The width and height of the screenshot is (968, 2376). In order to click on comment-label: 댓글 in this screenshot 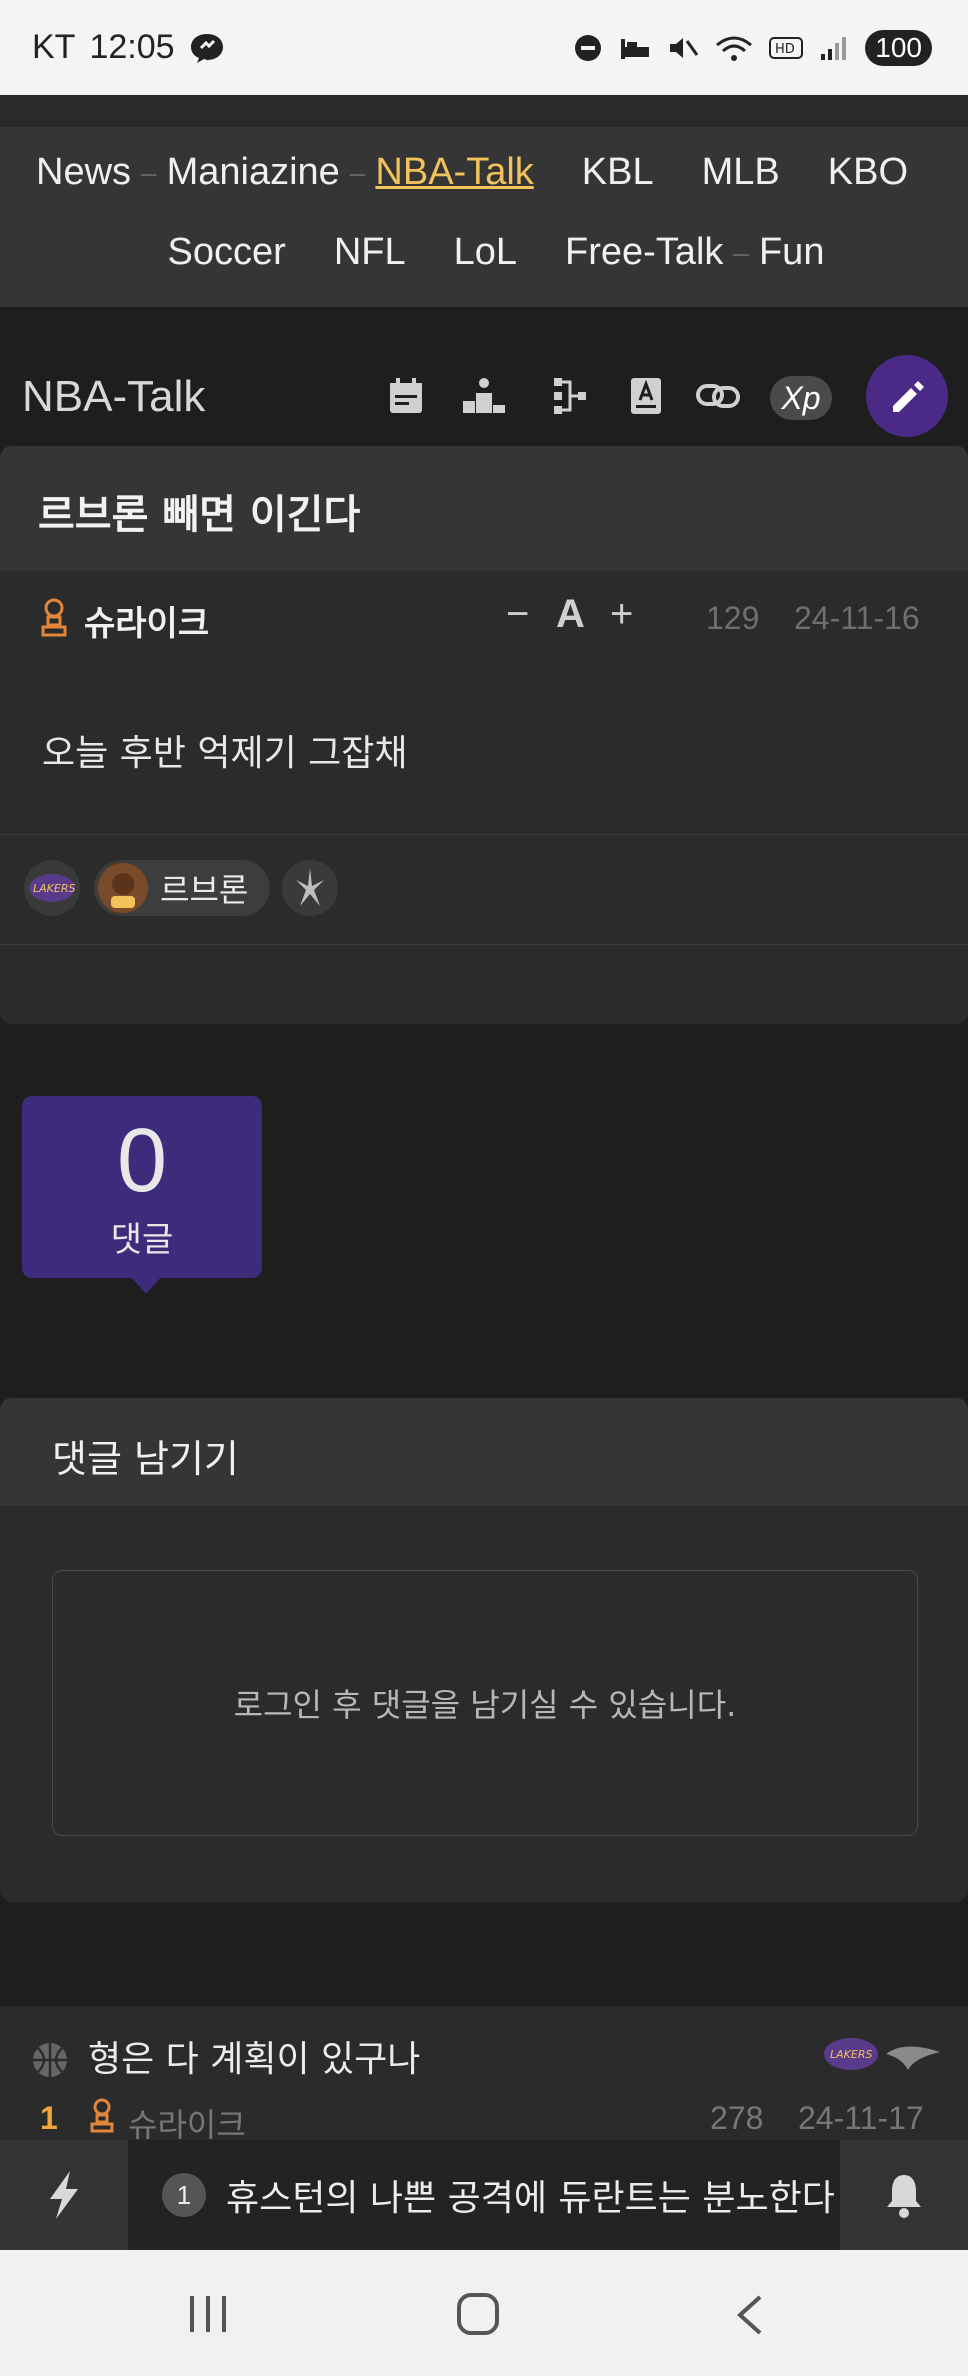, I will do `click(142, 1240)`.